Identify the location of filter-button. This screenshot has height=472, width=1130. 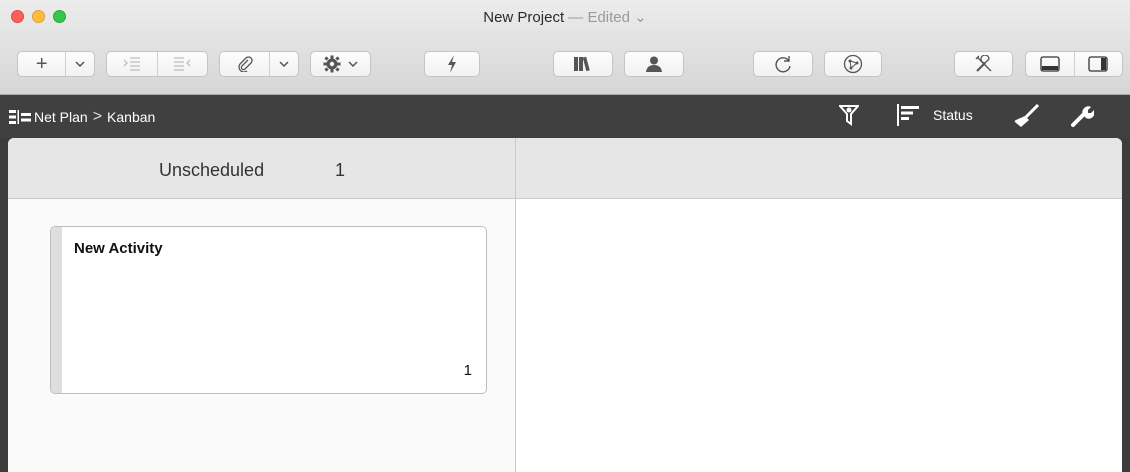
(849, 115).